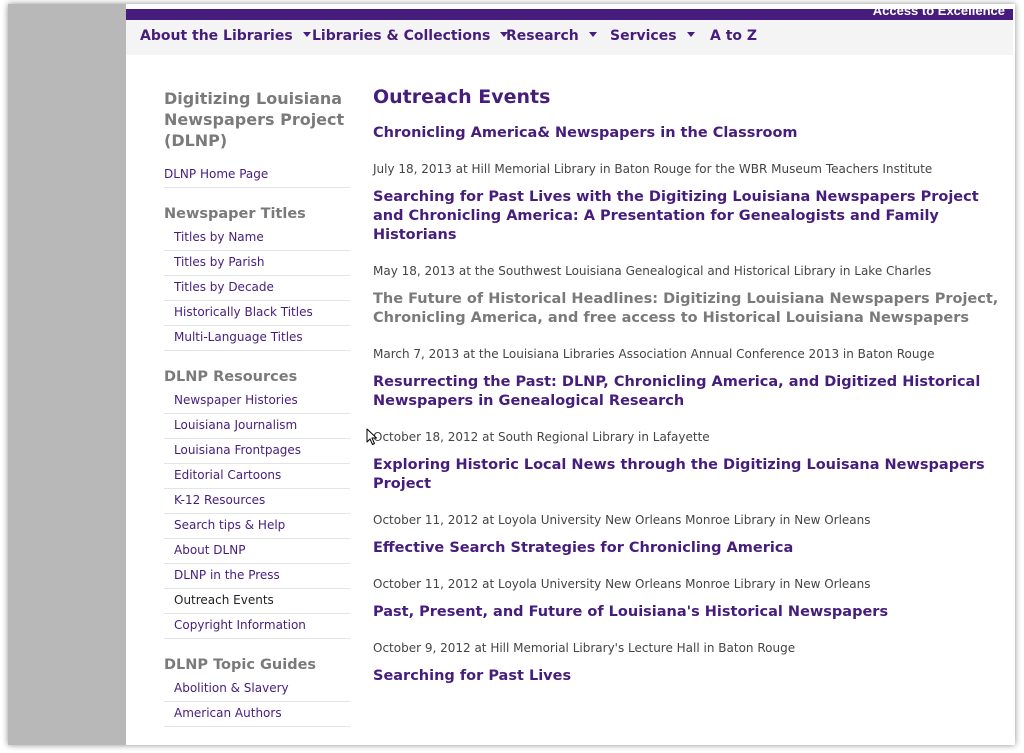 This screenshot has height=753, width=1024. I want to click on event-item: Searching for Past Lives, so click(691, 676).